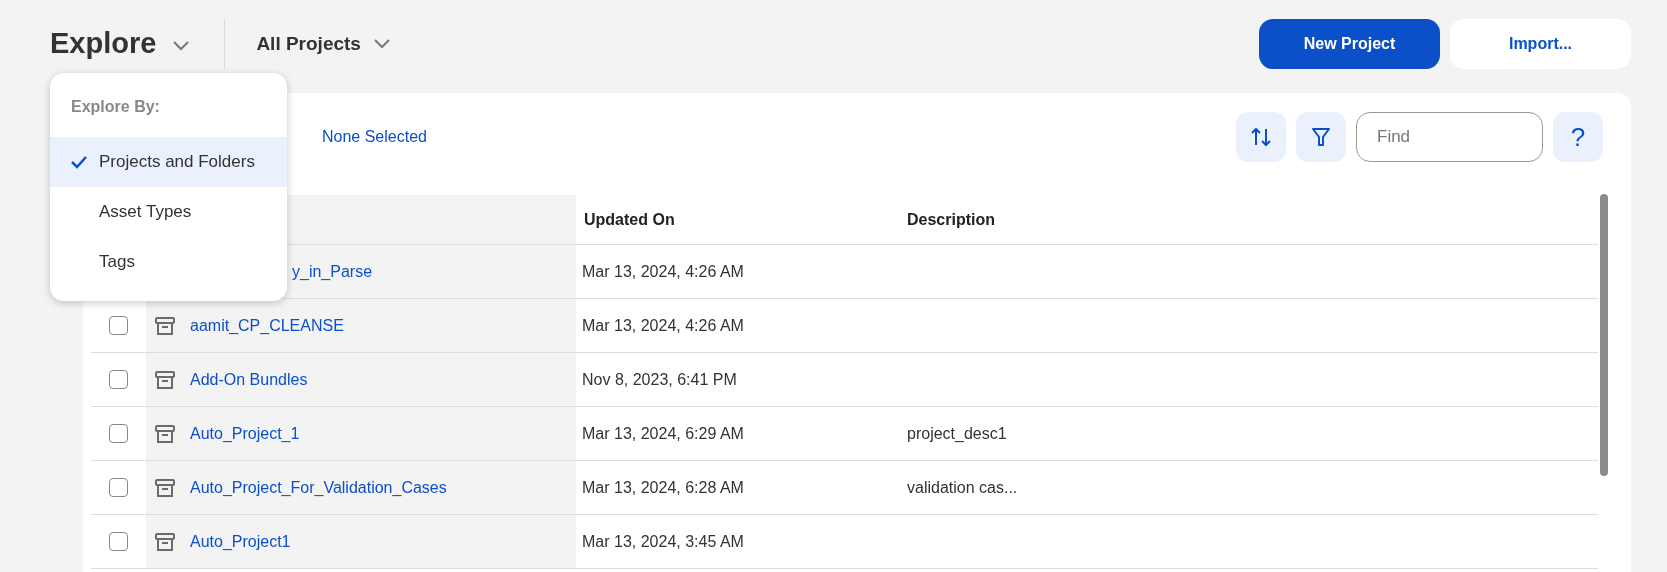 Image resolution: width=1667 pixels, height=572 pixels. Describe the element at coordinates (323, 44) in the screenshot. I see `scope-dropdown: All Projects` at that location.